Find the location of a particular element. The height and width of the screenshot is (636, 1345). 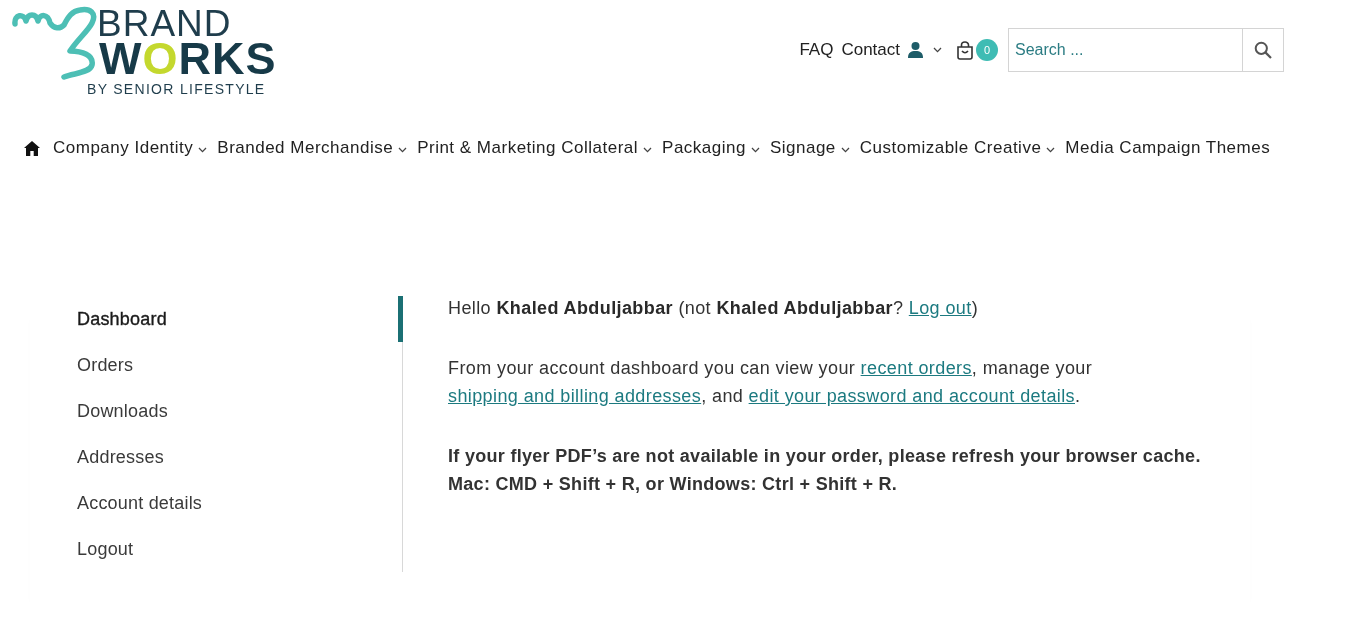

nav-menu-item: Customizable Creative is located at coordinates (957, 148).